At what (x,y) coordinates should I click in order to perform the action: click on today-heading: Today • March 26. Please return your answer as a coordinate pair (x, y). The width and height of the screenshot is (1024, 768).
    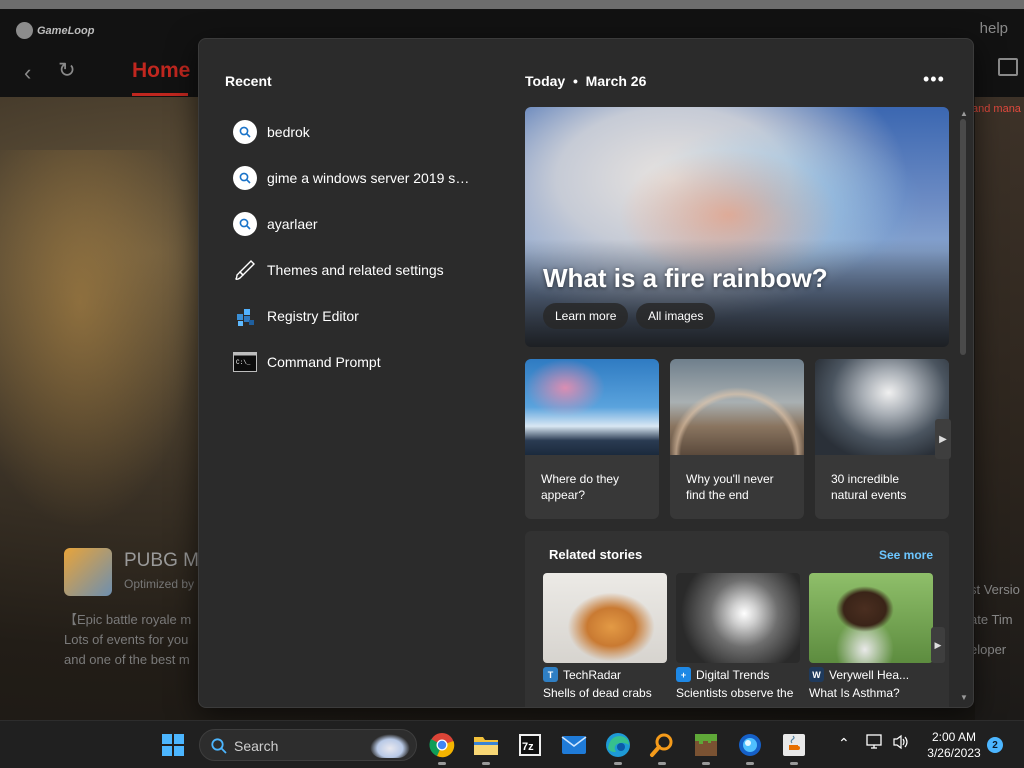
    Looking at the image, I should click on (585, 81).